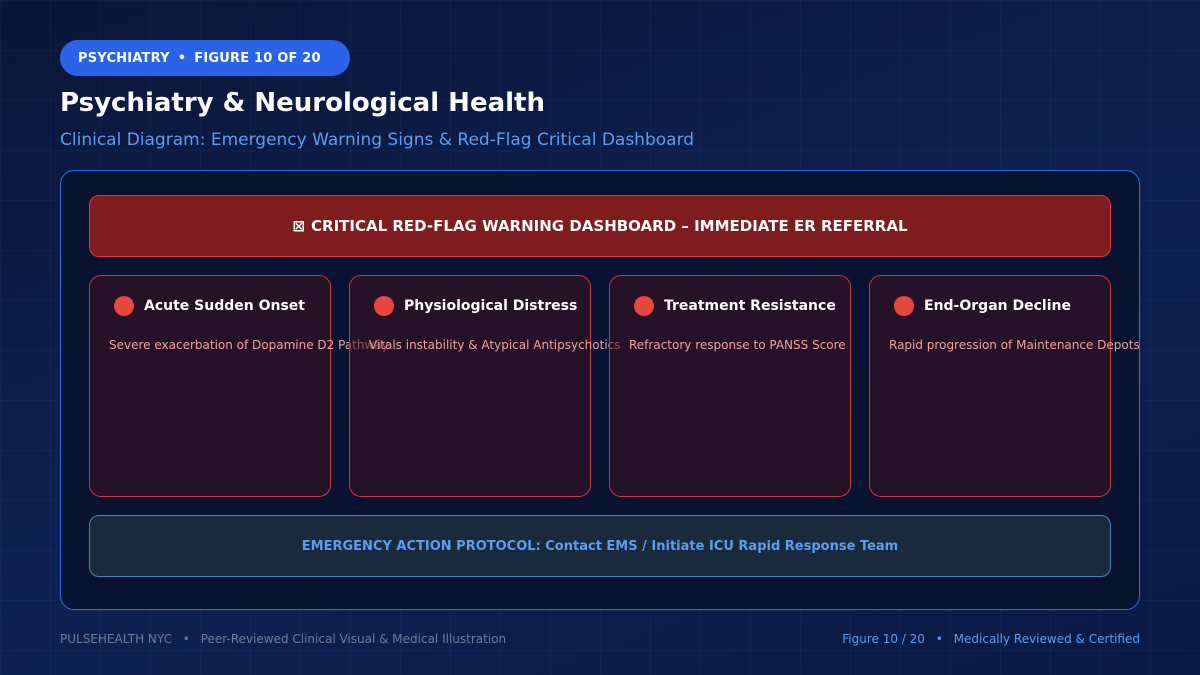 This screenshot has height=675, width=1200. Describe the element at coordinates (750, 306) in the screenshot. I see `card-title: Treatment Resistance` at that location.